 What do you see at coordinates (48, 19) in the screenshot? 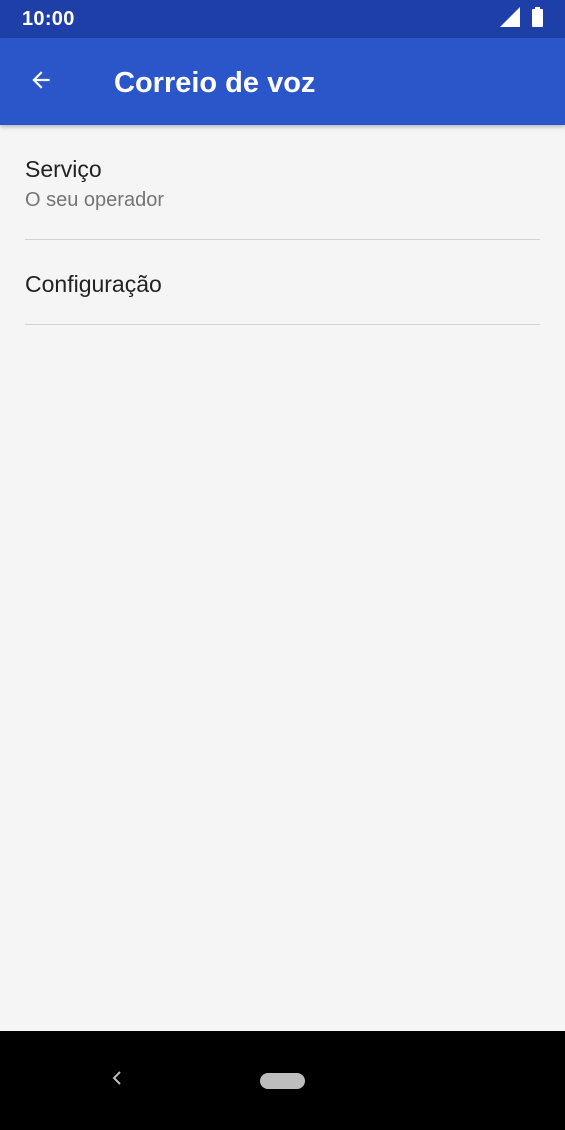
I see `status-time: 10:00` at bounding box center [48, 19].